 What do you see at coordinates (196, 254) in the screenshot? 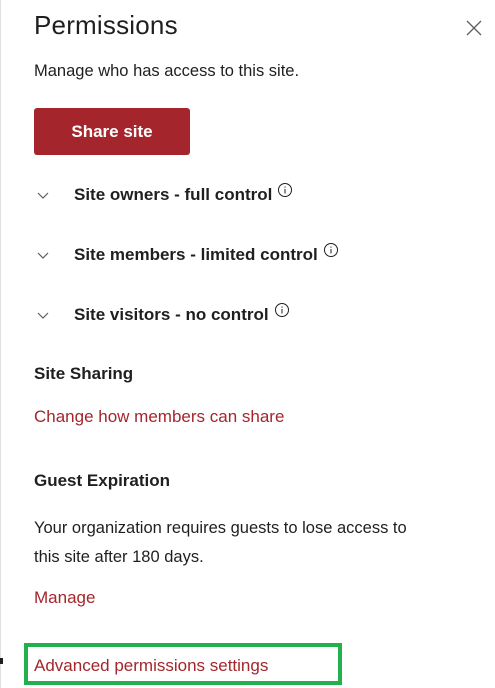
I see `group-label: Site members - limited control` at bounding box center [196, 254].